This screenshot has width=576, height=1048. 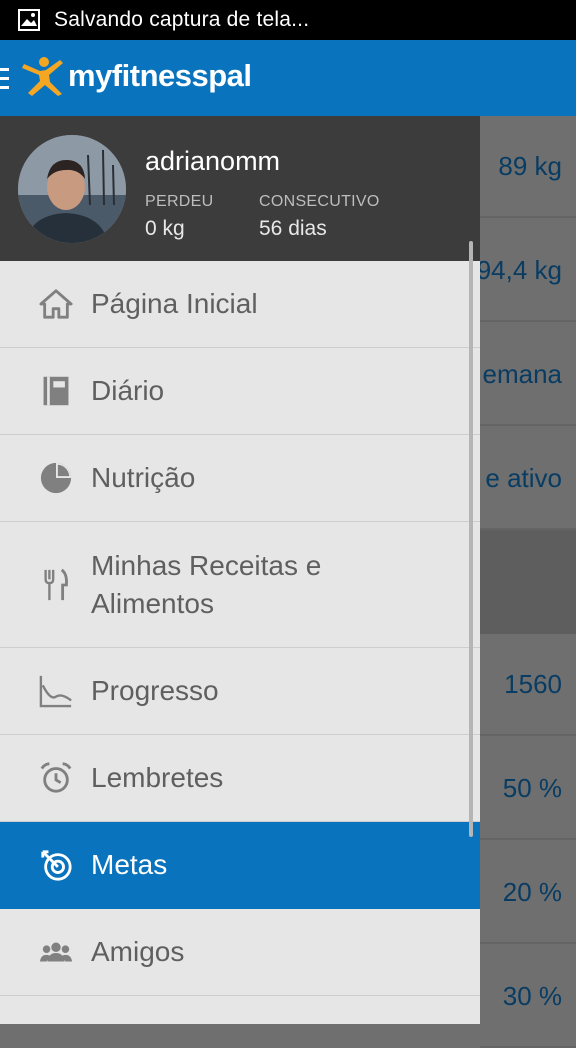 I want to click on background-section-header, so click(x=528, y=582).